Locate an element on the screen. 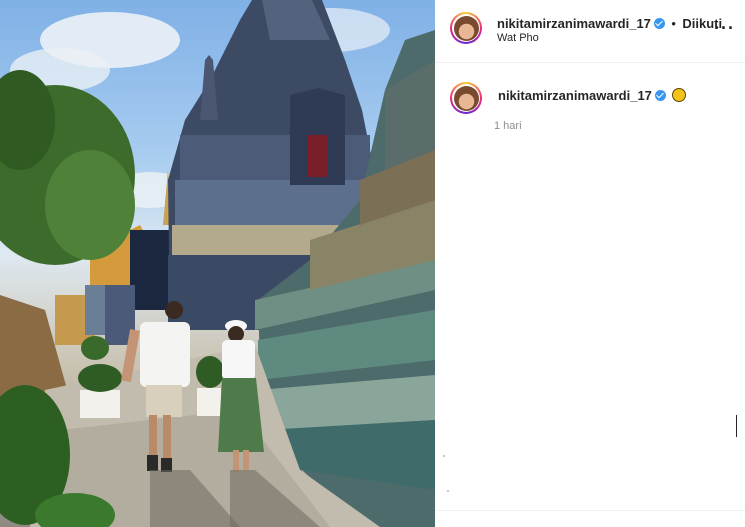 This screenshot has width=745, height=527. divider is located at coordinates (590, 510).